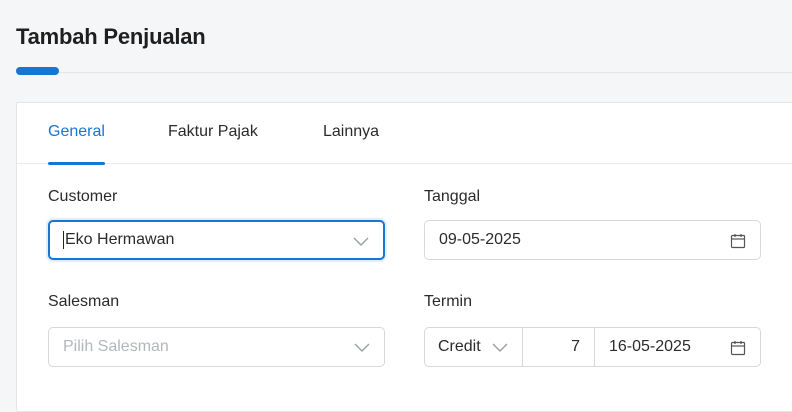 The height and width of the screenshot is (412, 792). What do you see at coordinates (213, 143) in the screenshot?
I see `tab-faktur-pajak: Faktur Pajak` at bounding box center [213, 143].